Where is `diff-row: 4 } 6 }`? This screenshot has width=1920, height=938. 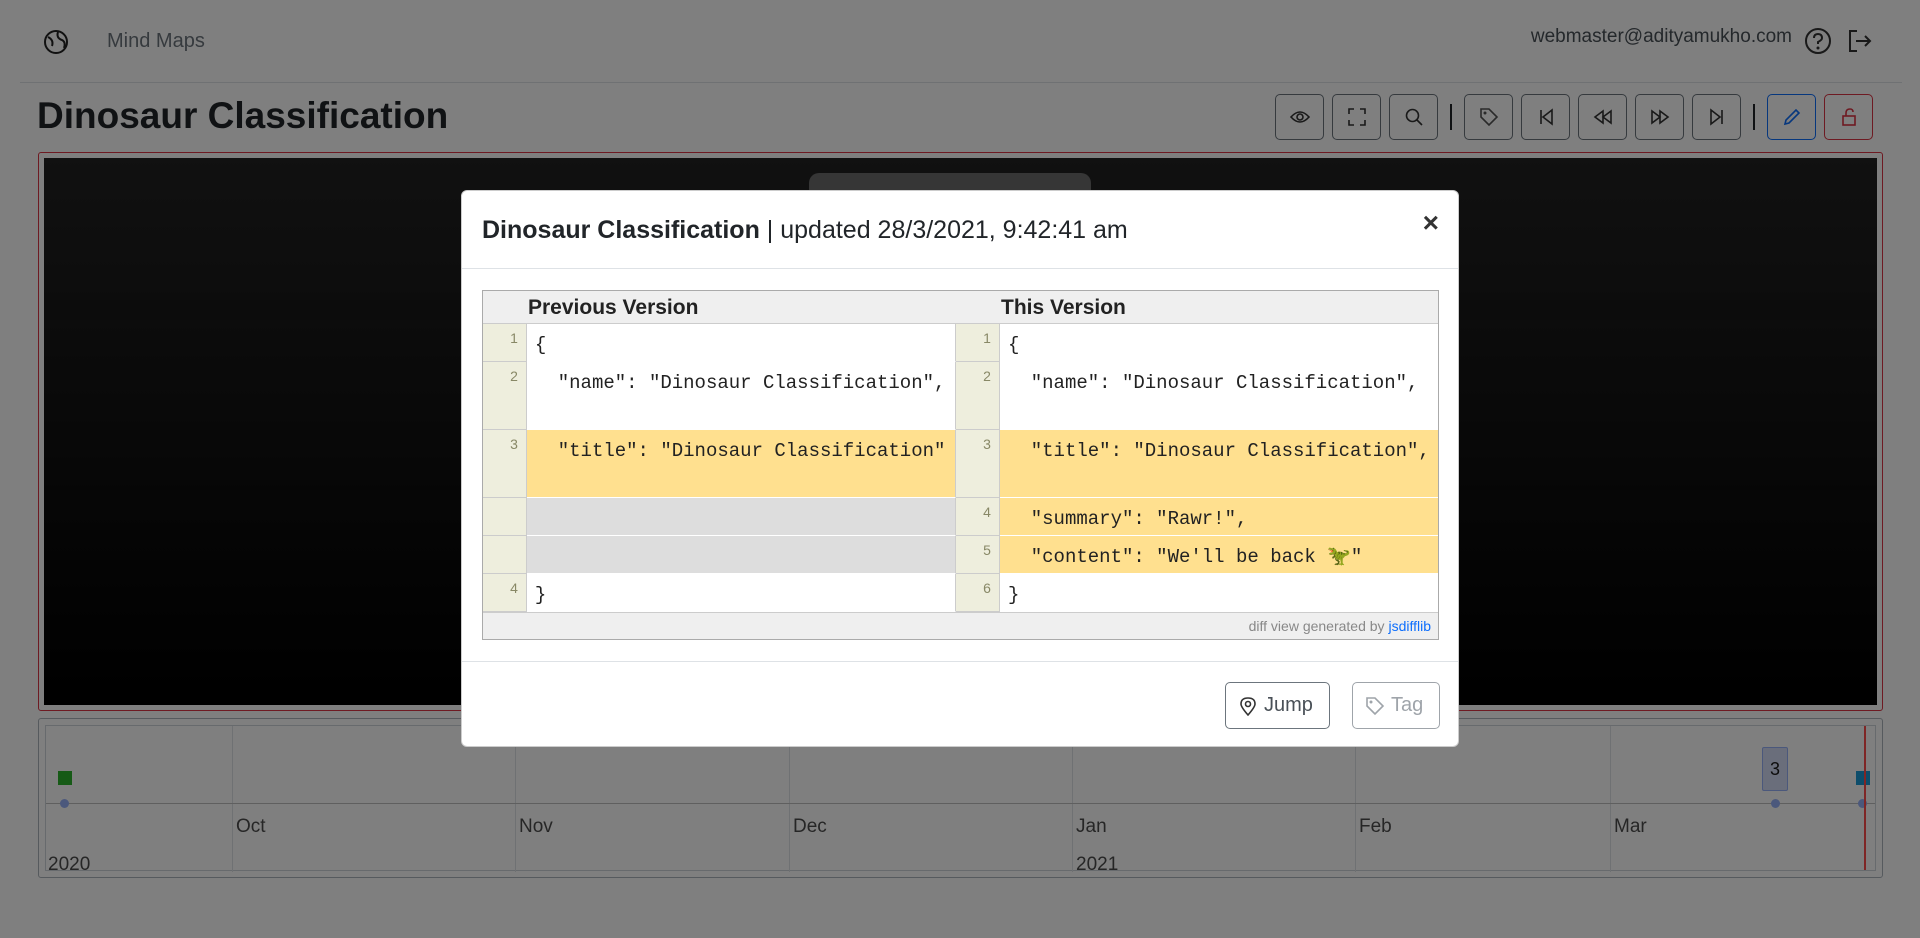
diff-row: 4 } 6 } is located at coordinates (960, 593).